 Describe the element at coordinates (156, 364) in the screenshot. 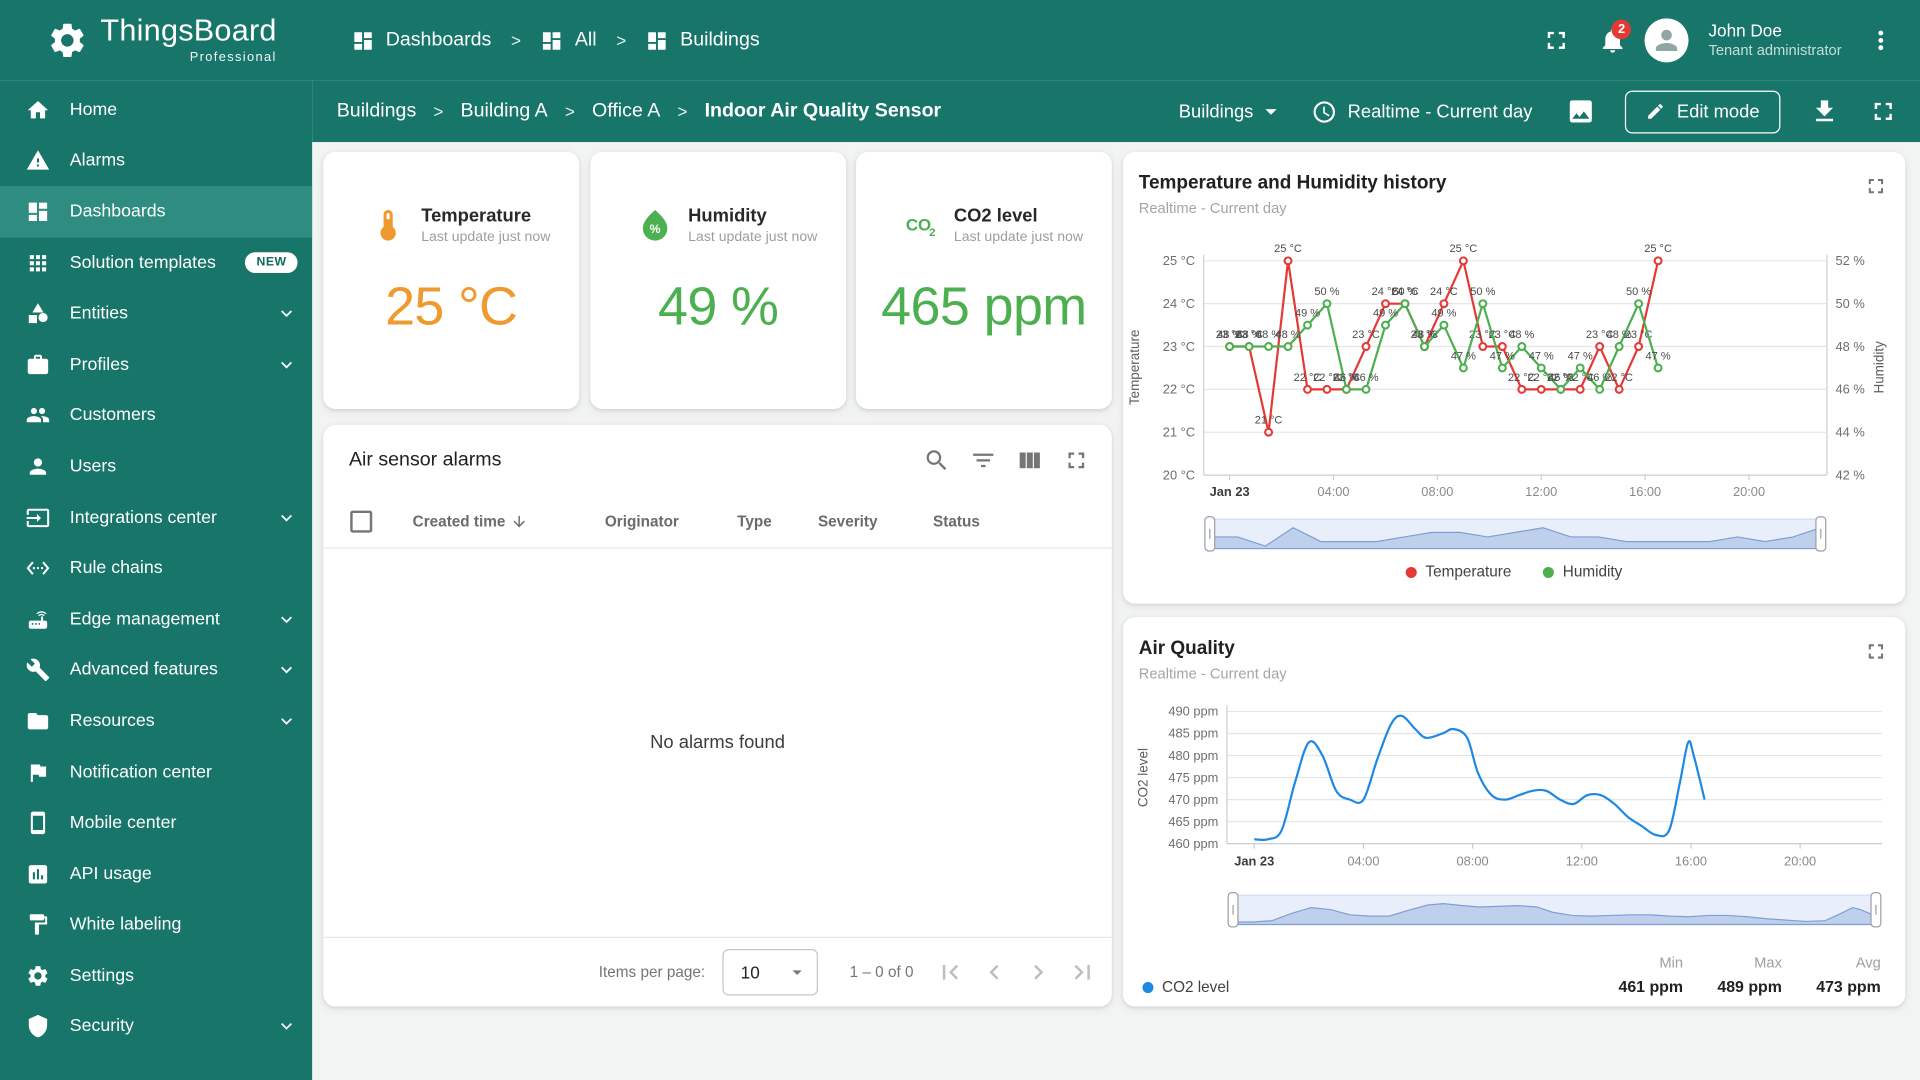

I see `sidebar-item-profiles: Profiles` at that location.